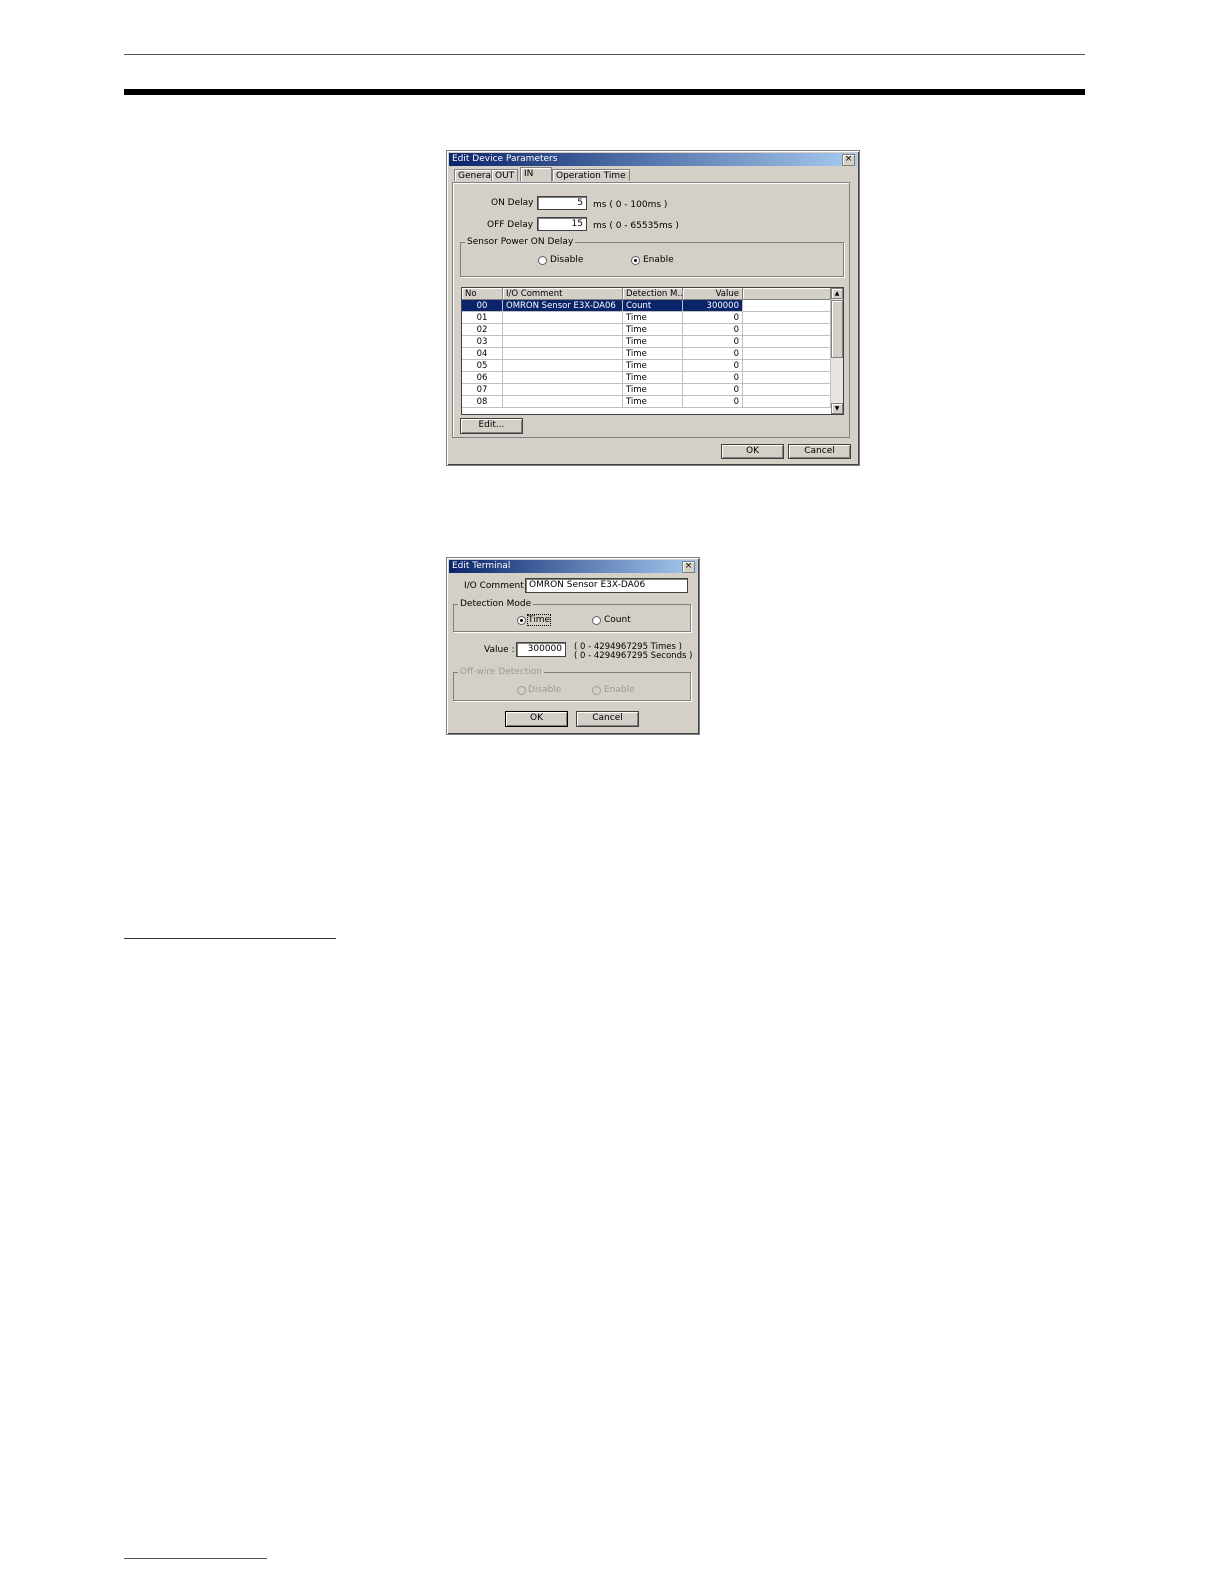 The image size is (1224, 1584). I want to click on detection-time-label: Time, so click(539, 620).